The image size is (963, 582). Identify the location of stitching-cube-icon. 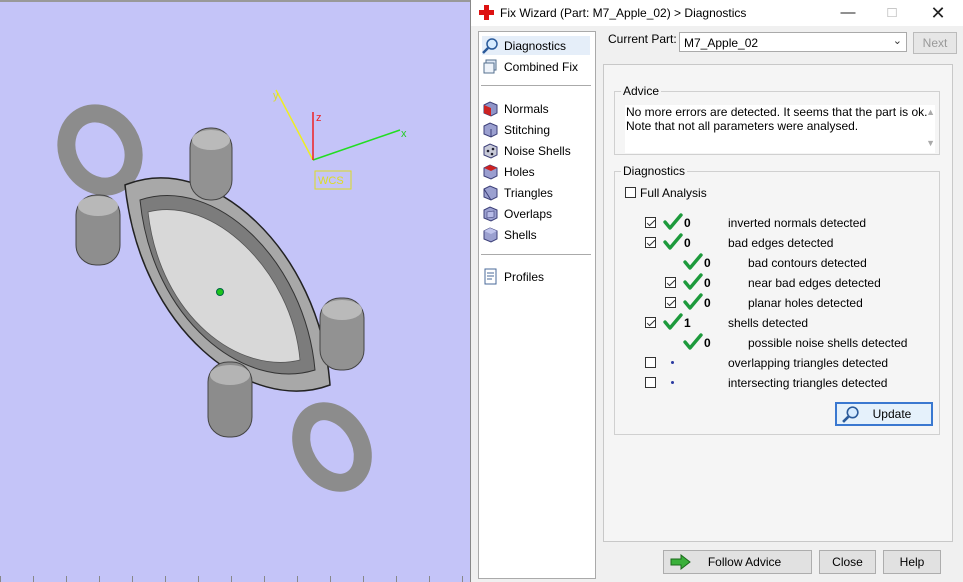
(490, 130).